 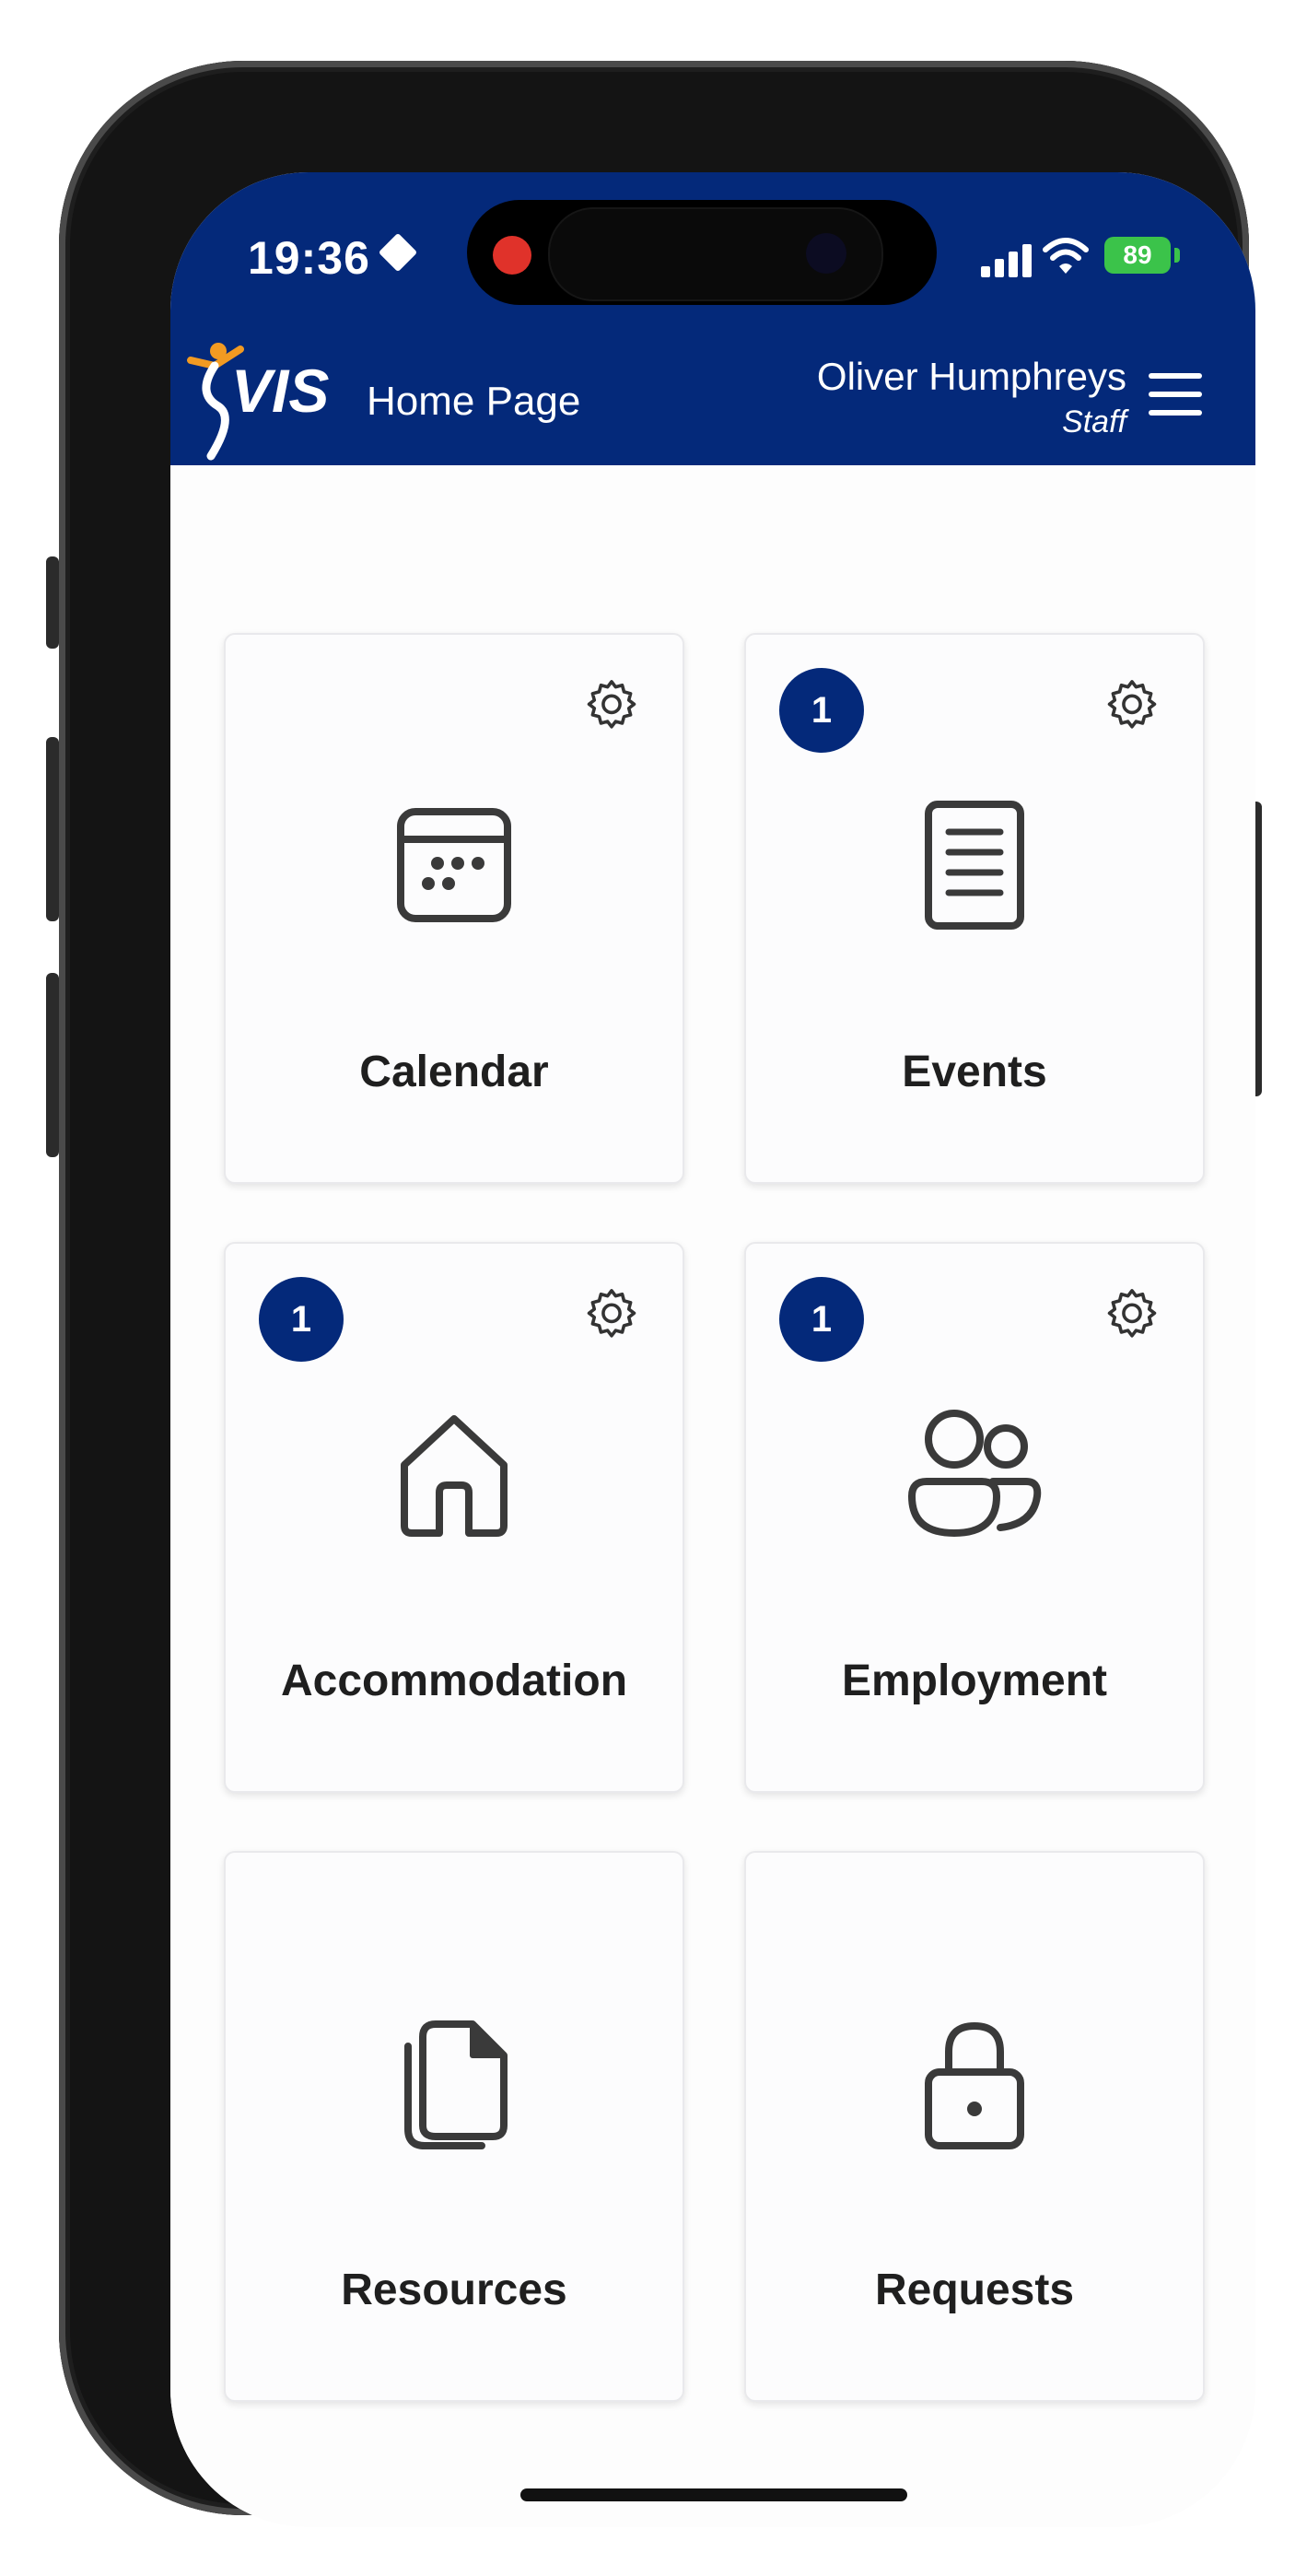 What do you see at coordinates (53, 829) in the screenshot?
I see `volume-up-button` at bounding box center [53, 829].